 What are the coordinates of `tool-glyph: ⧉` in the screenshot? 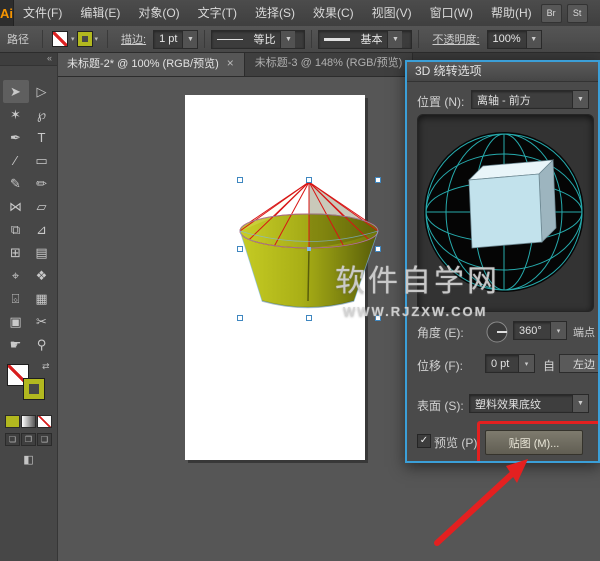 It's located at (15, 229).